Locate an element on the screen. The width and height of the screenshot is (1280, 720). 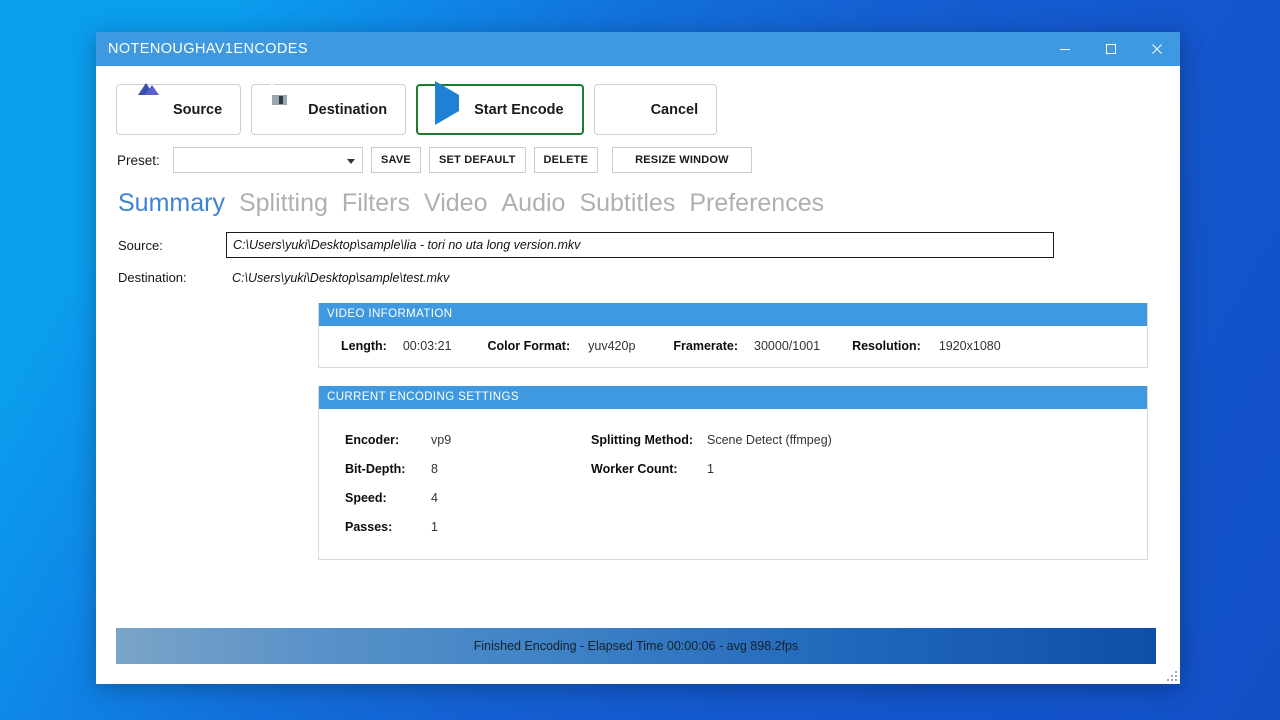
start-encode-button-label: Start Encode is located at coordinates (519, 109).